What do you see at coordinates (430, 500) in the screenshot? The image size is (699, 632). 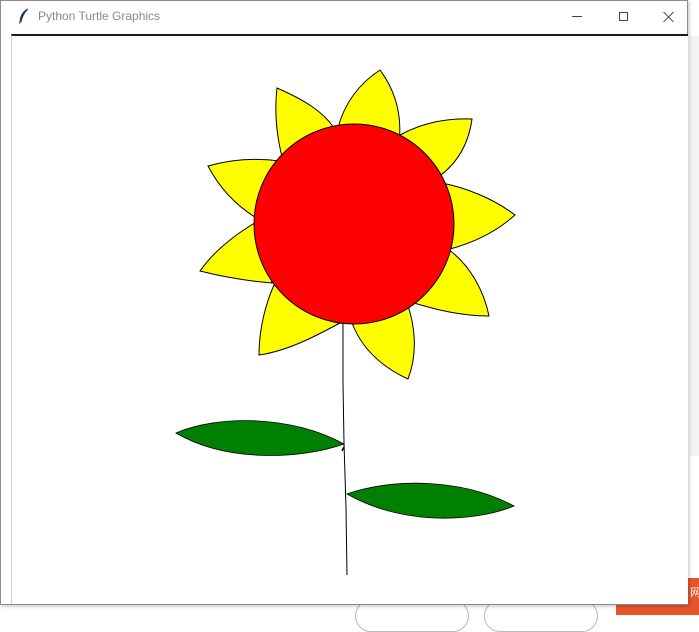 I see `right-leaf` at bounding box center [430, 500].